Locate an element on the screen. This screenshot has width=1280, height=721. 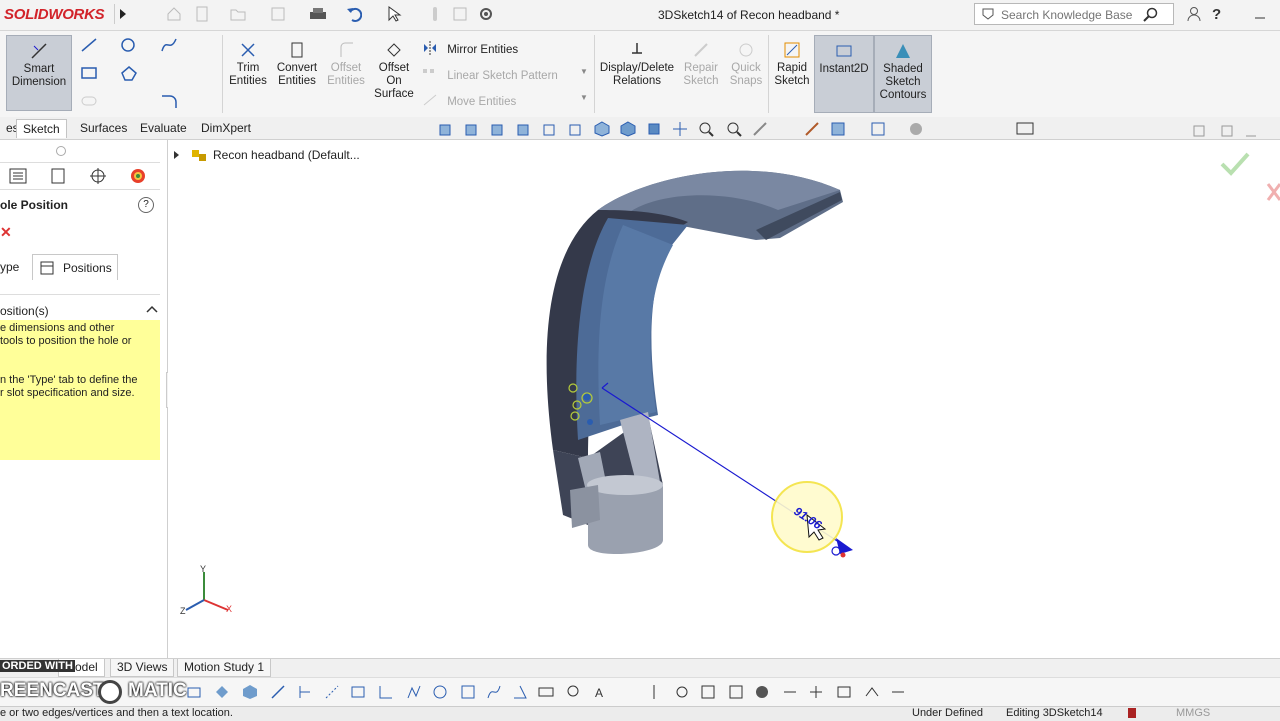
normal-to-icon is located at coordinates (680, 129).